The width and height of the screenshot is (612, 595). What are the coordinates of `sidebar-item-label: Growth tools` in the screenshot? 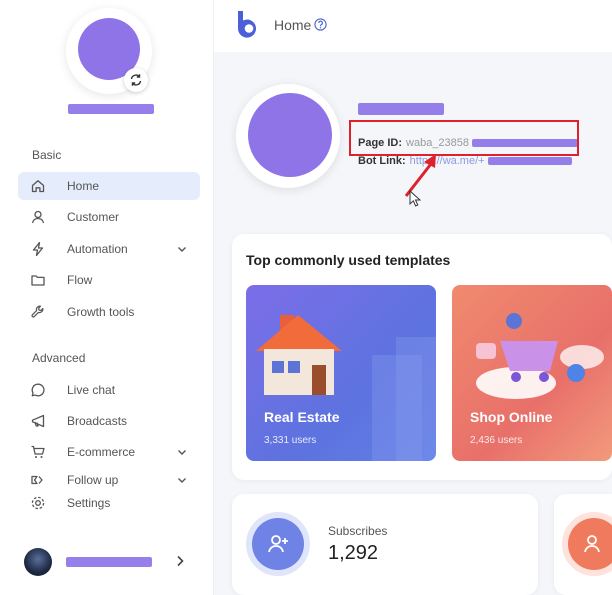 It's located at (101, 312).